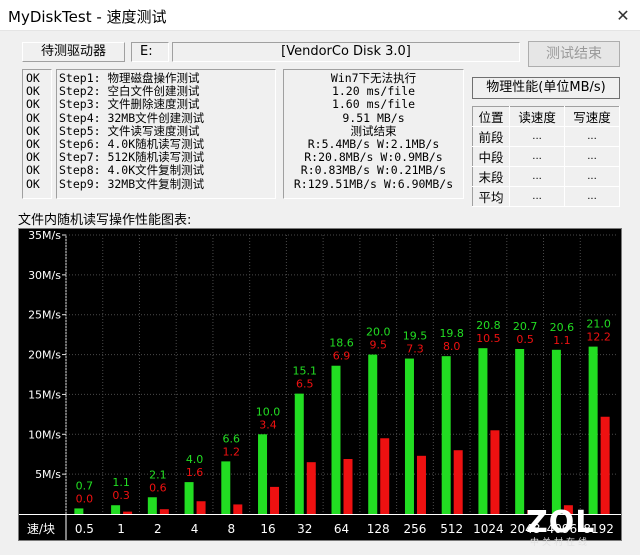 The width and height of the screenshot is (640, 555). What do you see at coordinates (598, 529) in the screenshot?
I see `x-tick-label: 8192` at bounding box center [598, 529].